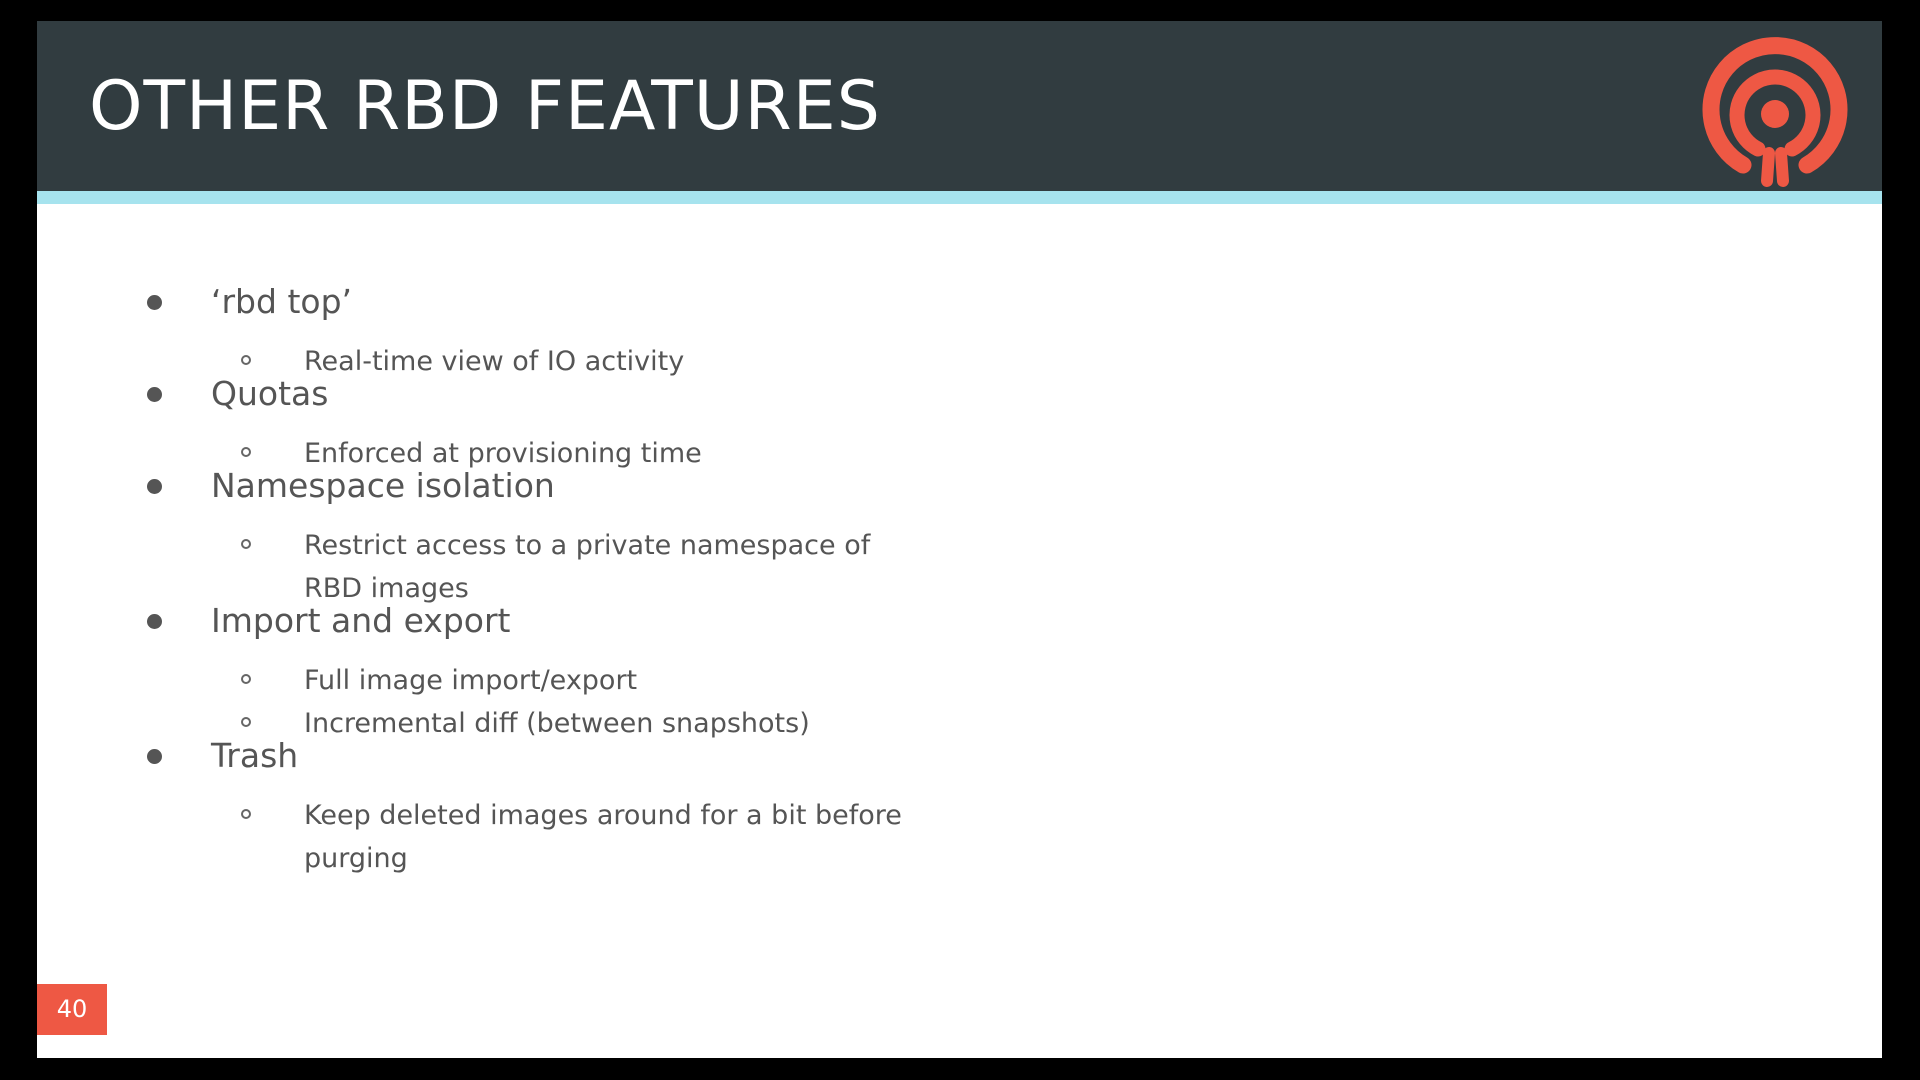 This screenshot has width=1920, height=1080. What do you see at coordinates (282, 301) in the screenshot?
I see `bullet-text: ‘rbd top’` at bounding box center [282, 301].